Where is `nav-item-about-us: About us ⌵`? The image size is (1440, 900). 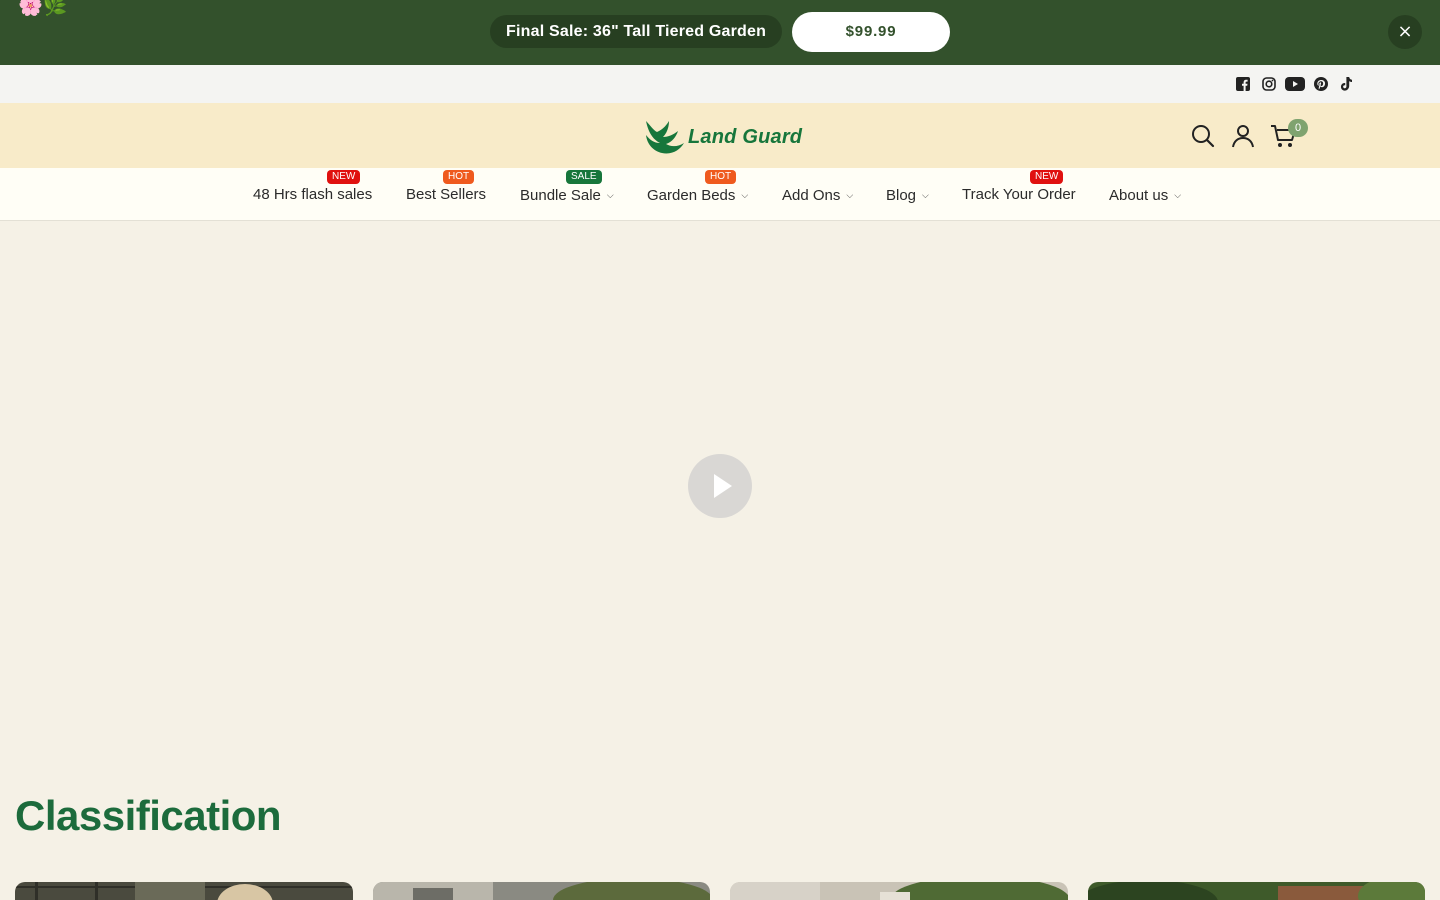
nav-item-about-us: About us ⌵ is located at coordinates (1145, 195).